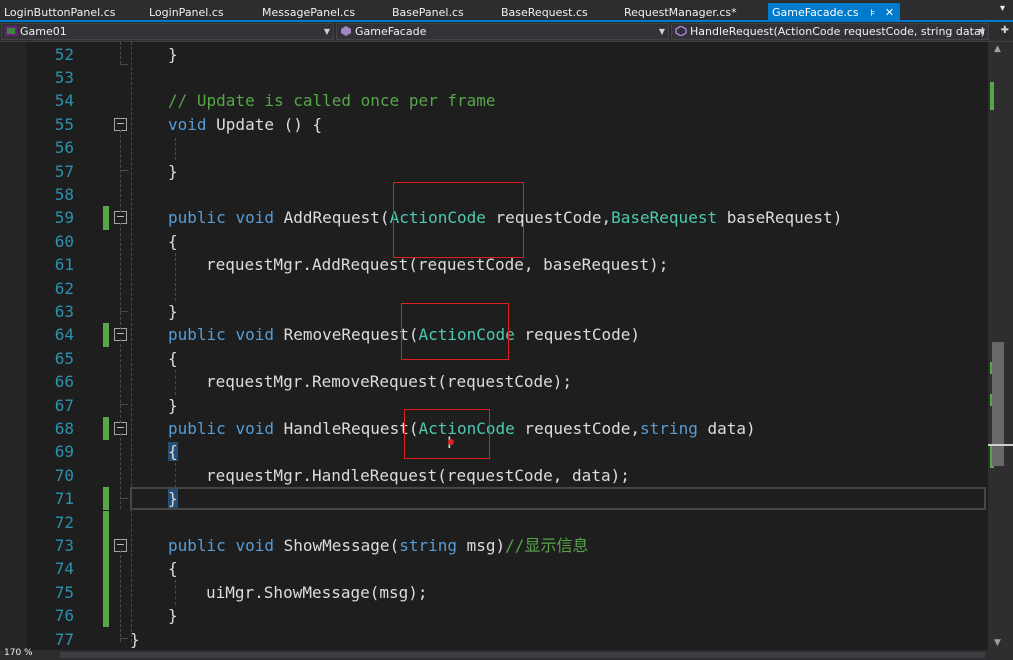  Describe the element at coordinates (64, 616) in the screenshot. I see `line-number: 76` at that location.